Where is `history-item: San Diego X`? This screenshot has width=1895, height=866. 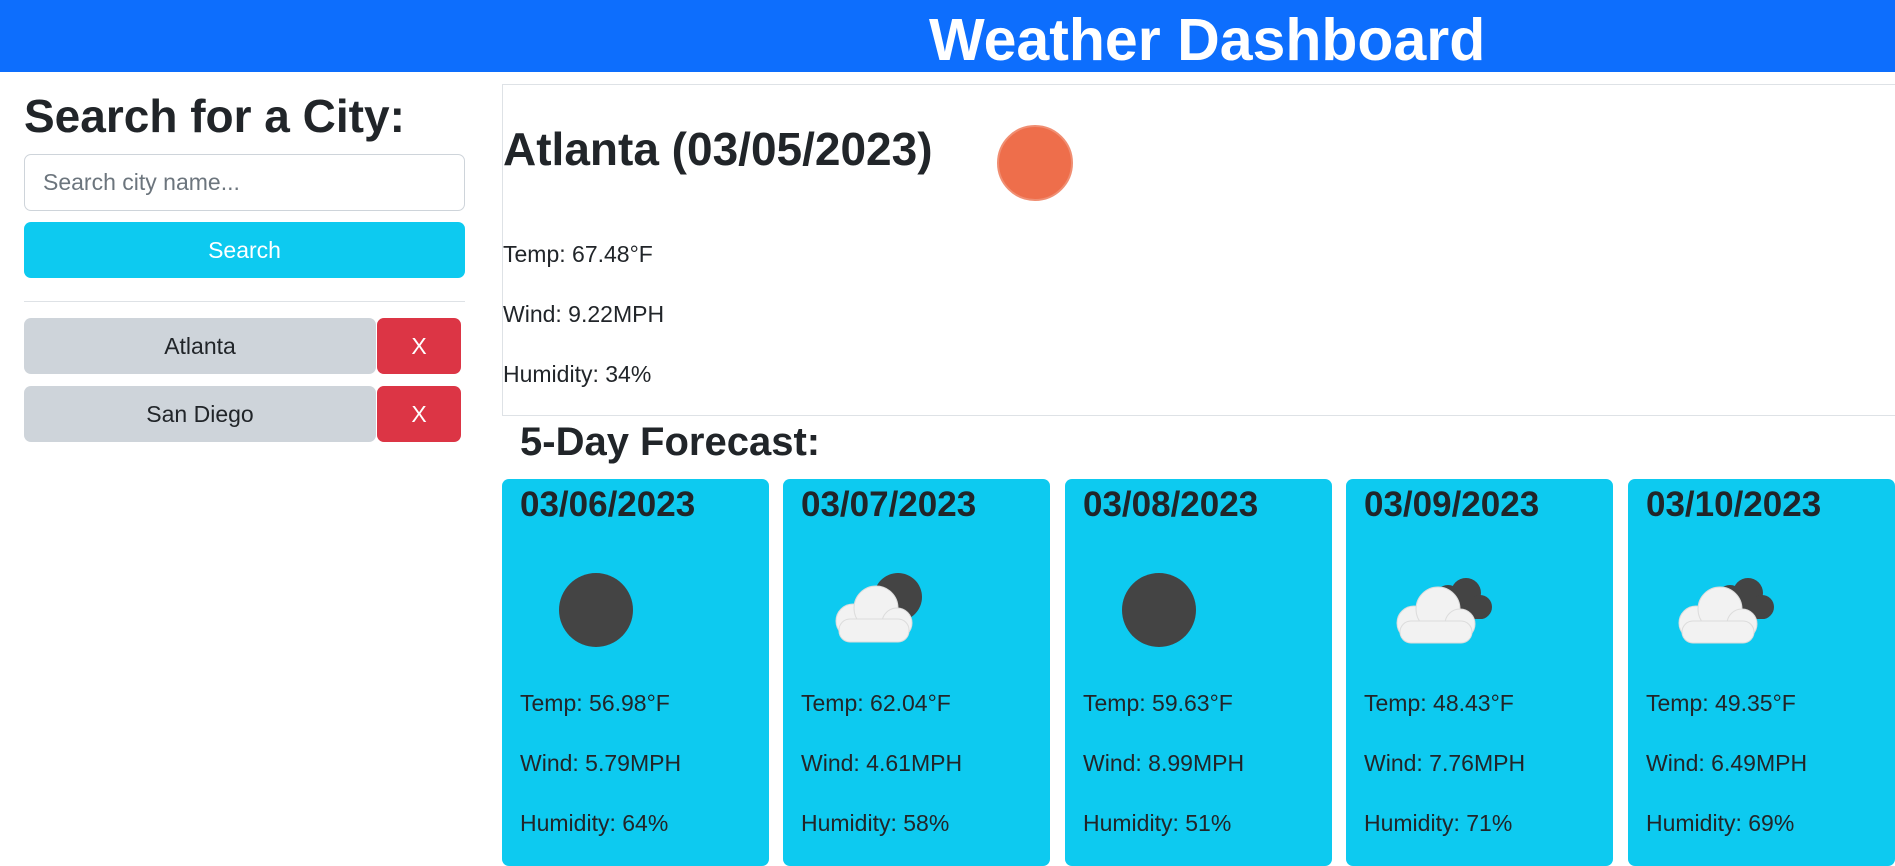 history-item: San Diego X is located at coordinates (244, 414).